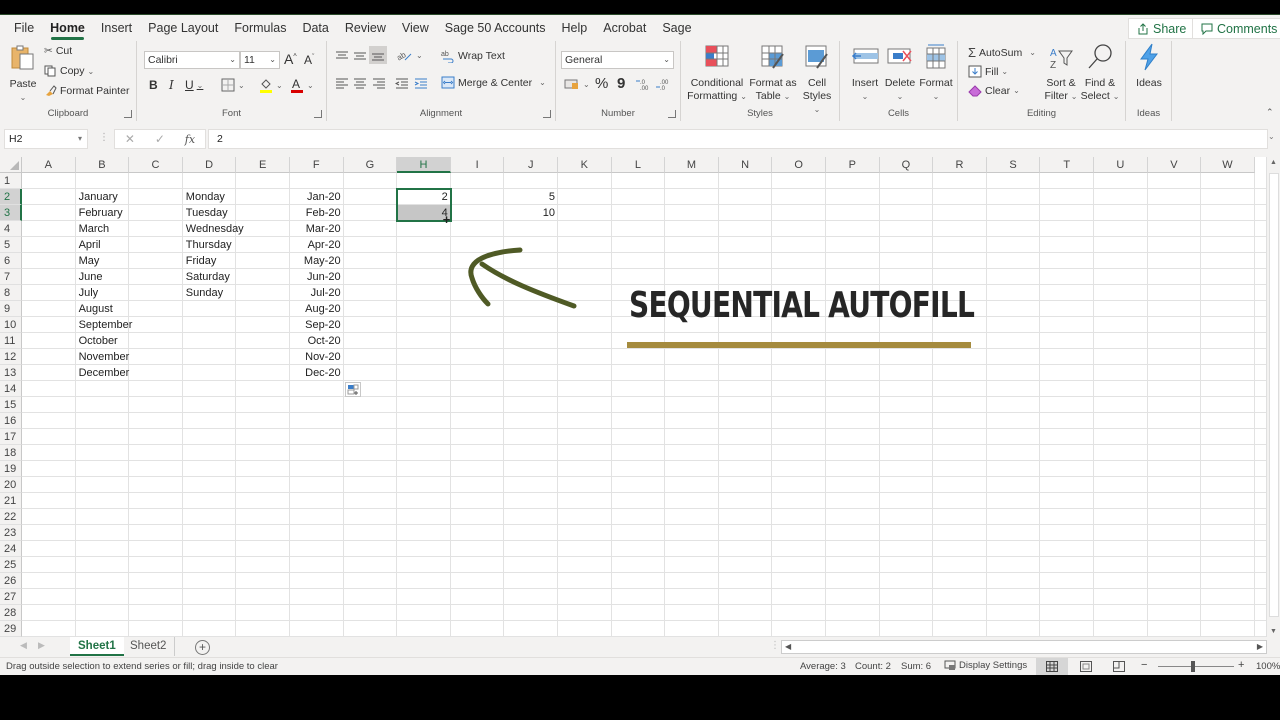  Describe the element at coordinates (1273, 631) in the screenshot. I see `scroll-down-icon: ▼` at that location.